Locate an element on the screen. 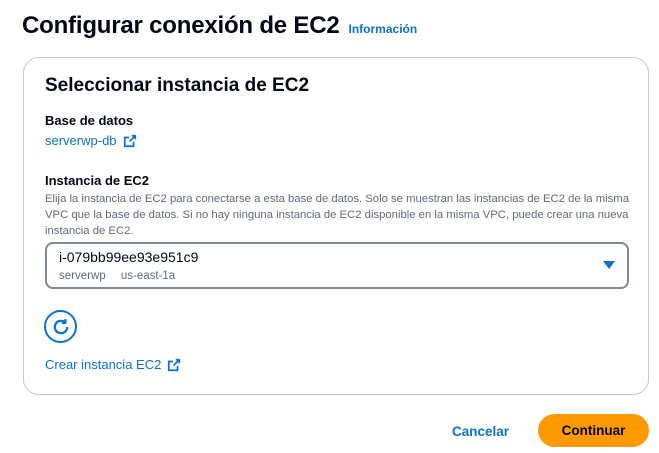 The width and height of the screenshot is (659, 453). refresh-icon is located at coordinates (60, 326).